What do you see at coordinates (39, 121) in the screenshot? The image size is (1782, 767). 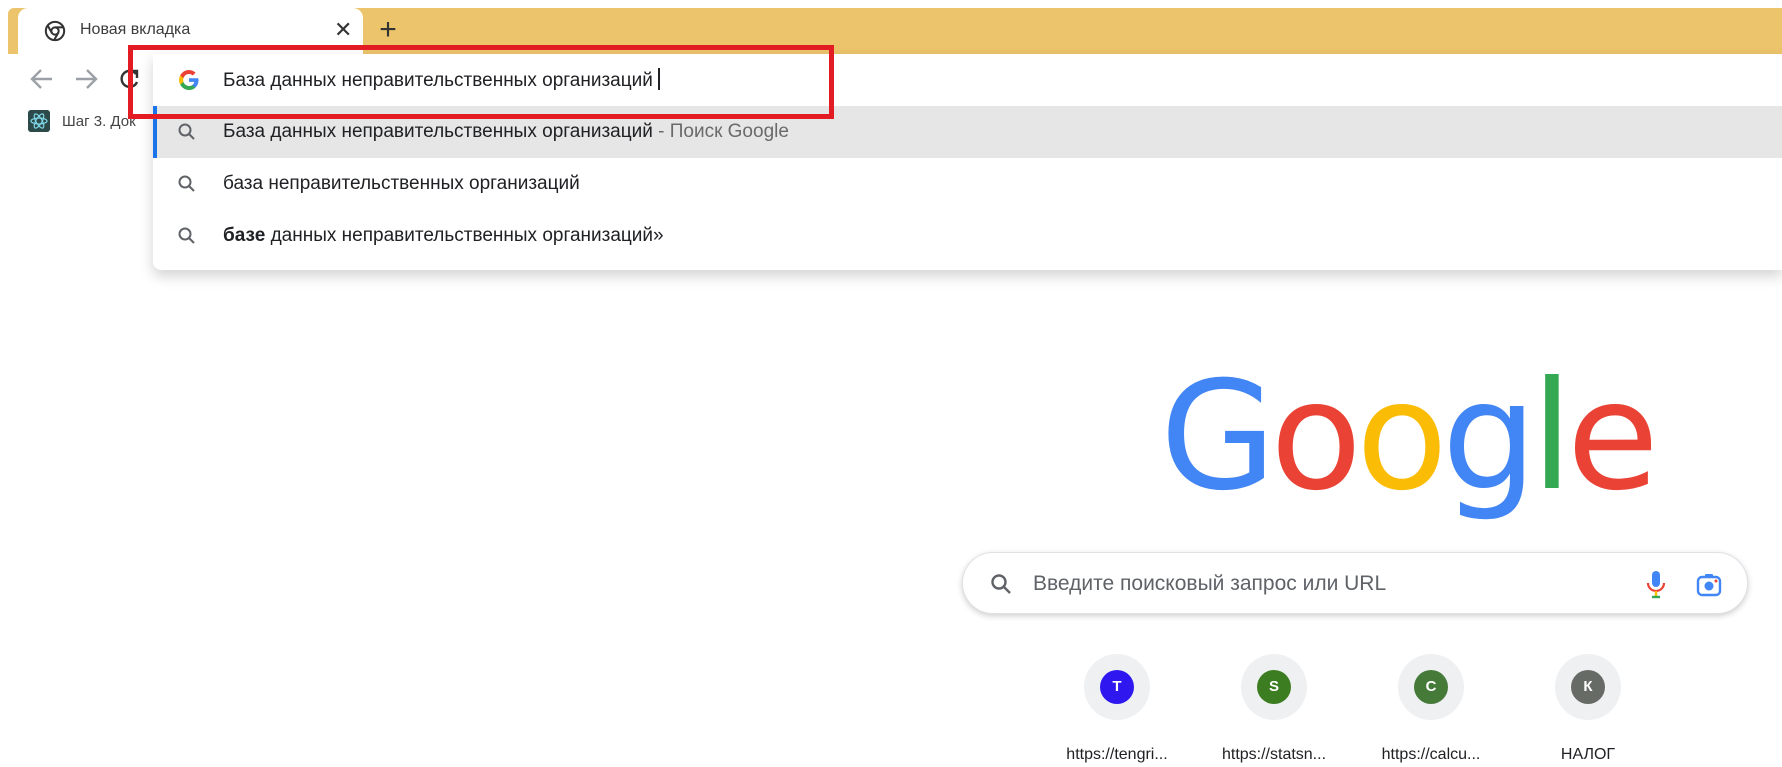 I see `react-icon` at bounding box center [39, 121].